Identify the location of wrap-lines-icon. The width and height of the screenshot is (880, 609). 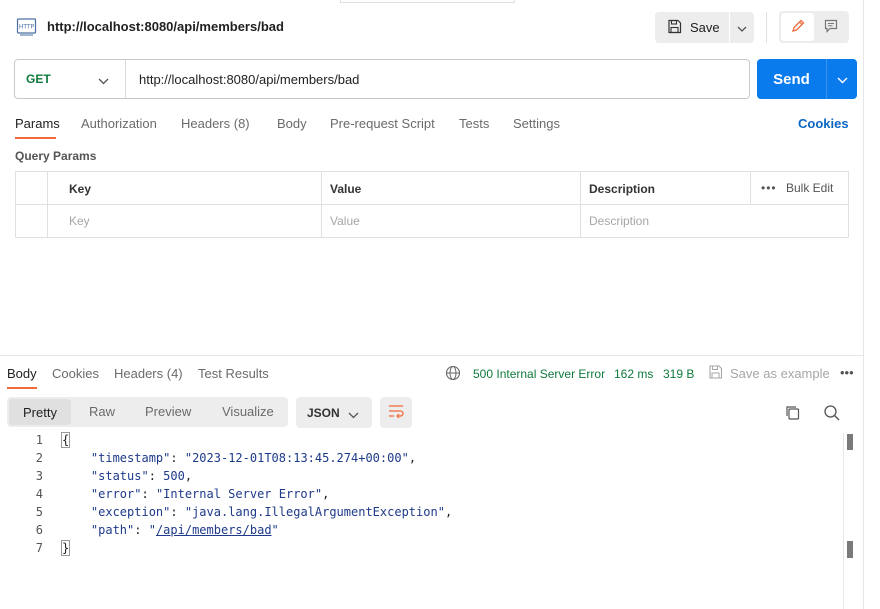
(396, 412).